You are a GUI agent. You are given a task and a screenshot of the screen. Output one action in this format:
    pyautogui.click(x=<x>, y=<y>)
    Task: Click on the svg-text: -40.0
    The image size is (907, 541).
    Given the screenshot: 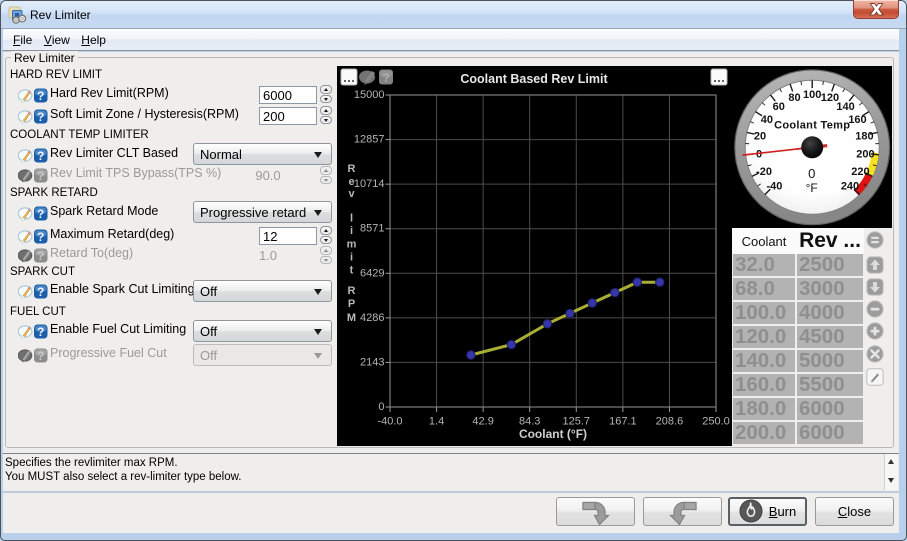 What is the action you would take?
    pyautogui.click(x=389, y=422)
    